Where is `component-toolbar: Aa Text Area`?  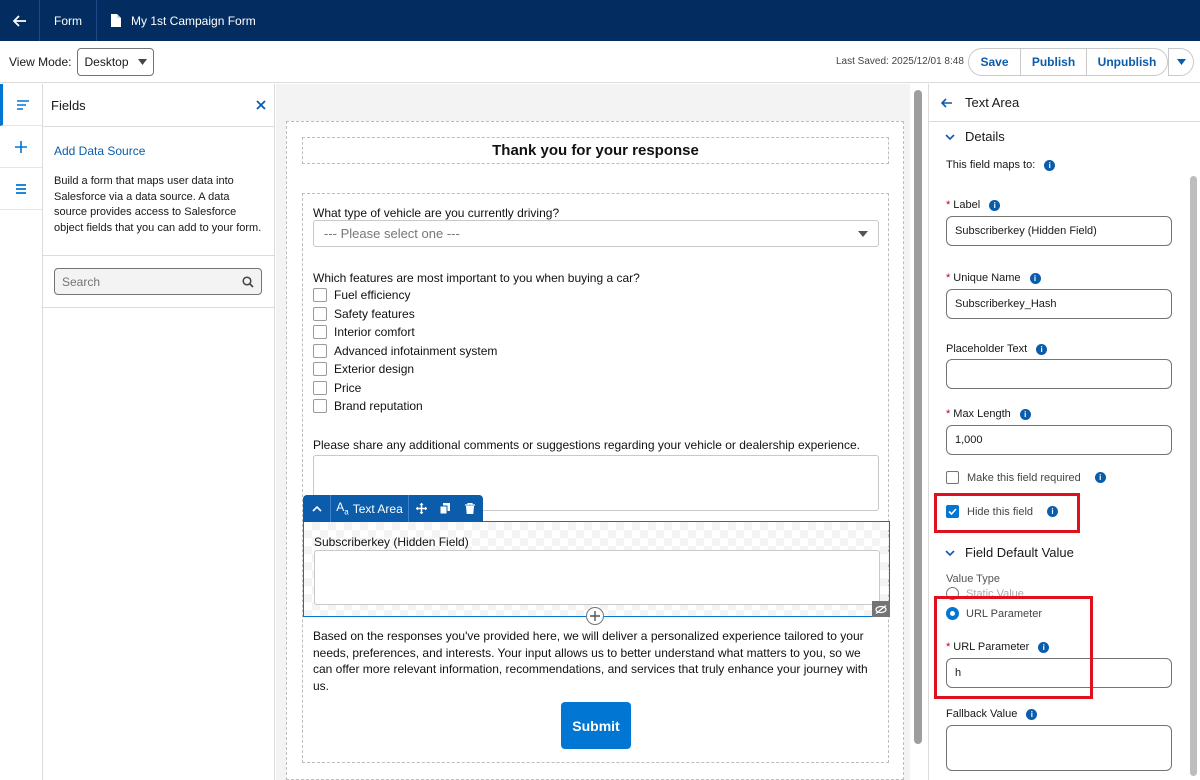
component-toolbar: Aa Text Area is located at coordinates (393, 508).